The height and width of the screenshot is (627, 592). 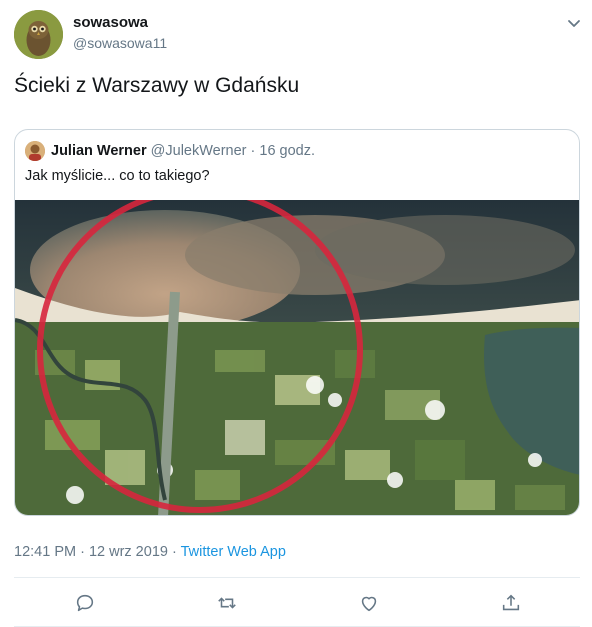 What do you see at coordinates (110, 22) in the screenshot?
I see `author-name: sowasowa` at bounding box center [110, 22].